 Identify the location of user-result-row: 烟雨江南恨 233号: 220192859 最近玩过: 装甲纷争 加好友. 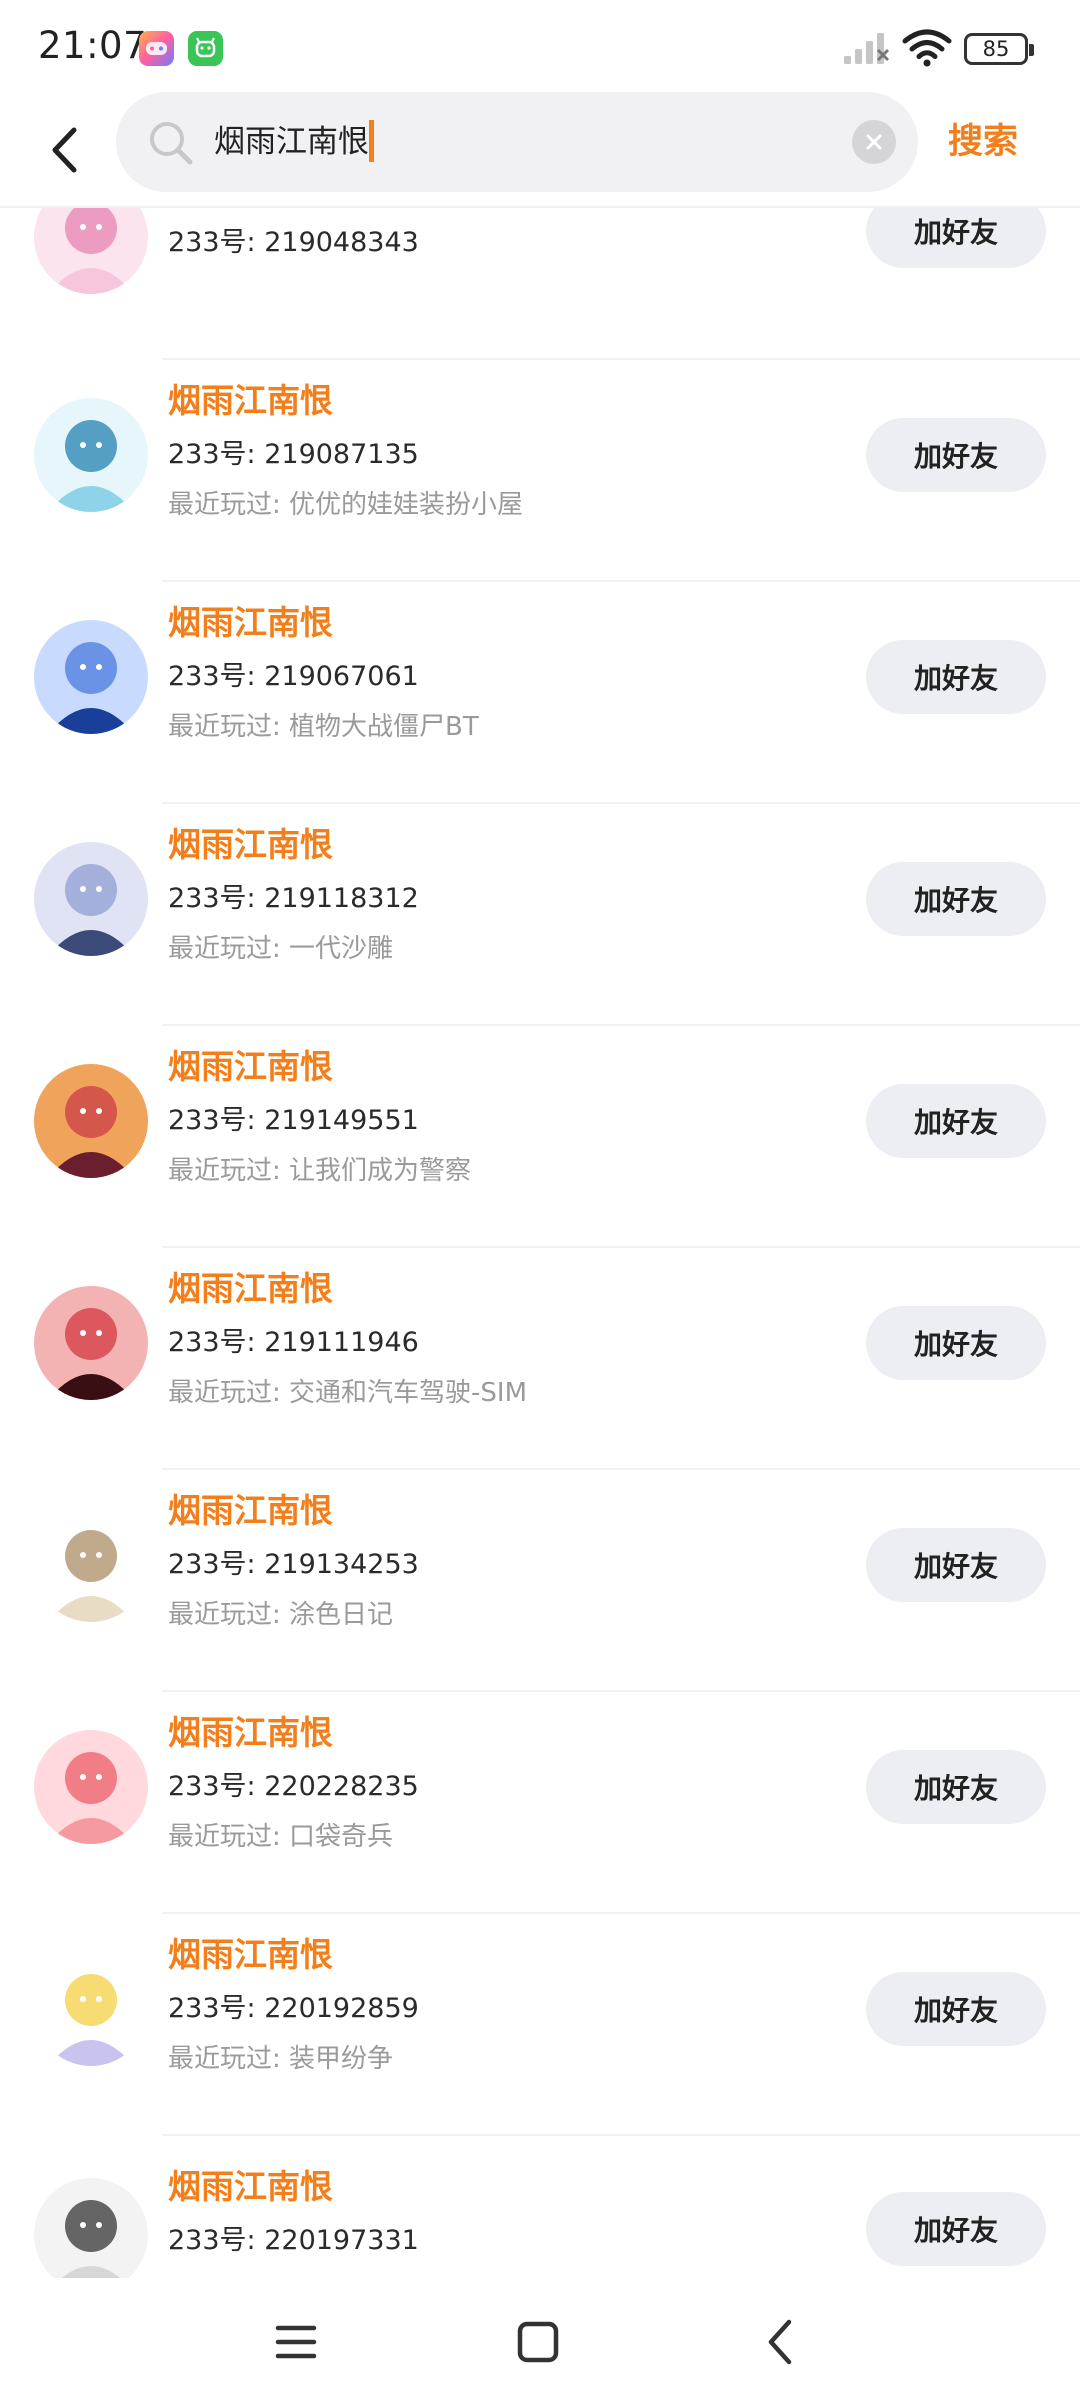
(540, 2025).